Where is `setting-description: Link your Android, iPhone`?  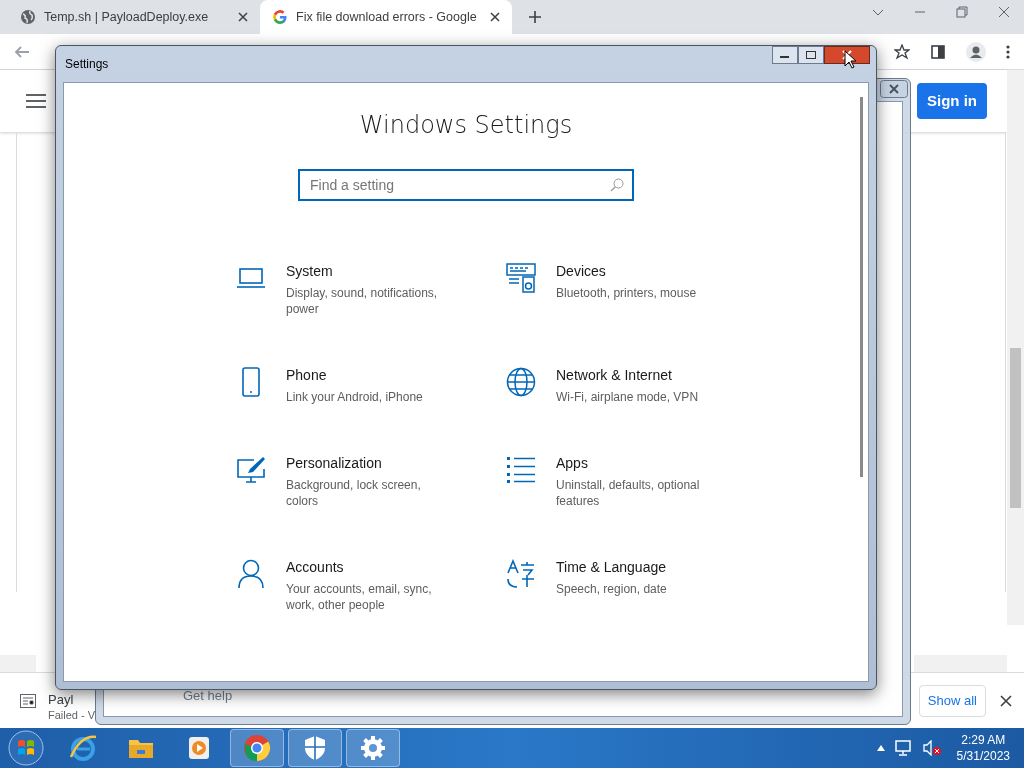
setting-description: Link your Android, iPhone is located at coordinates (355, 397).